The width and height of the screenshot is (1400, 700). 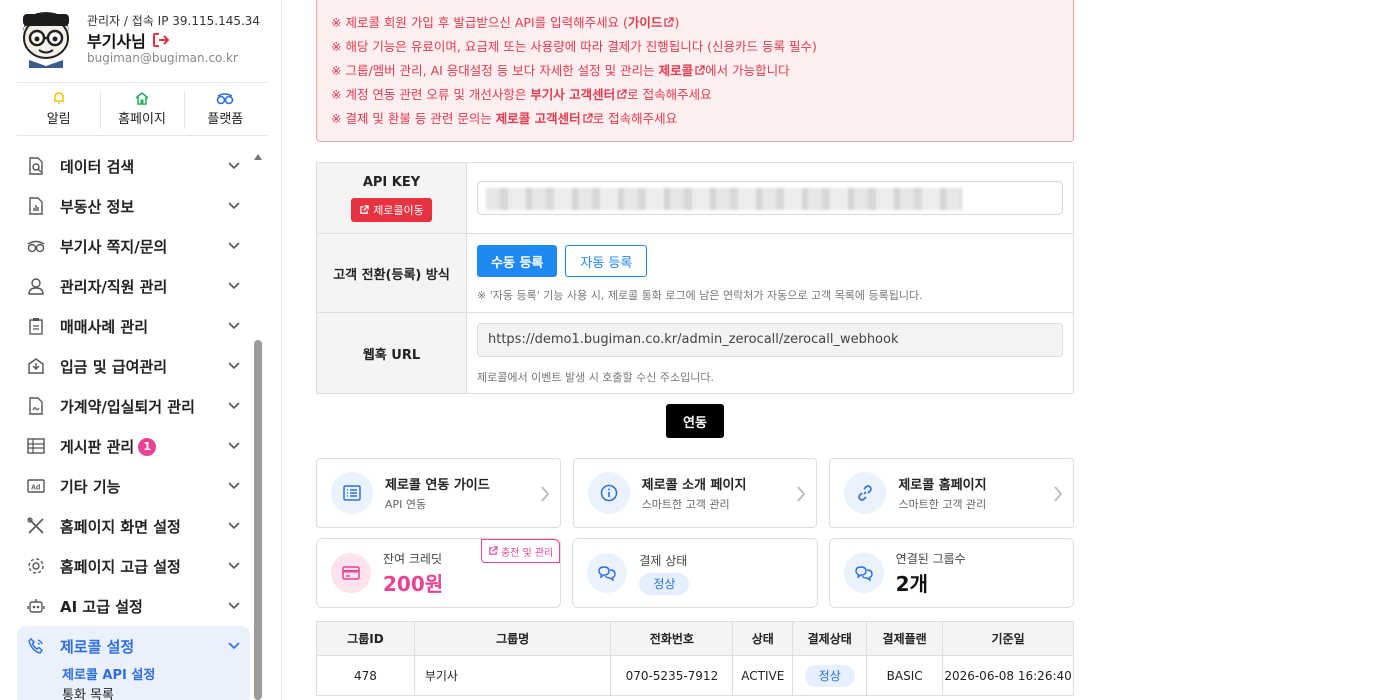 I want to click on col-pay-status: 결제상태, so click(x=830, y=638).